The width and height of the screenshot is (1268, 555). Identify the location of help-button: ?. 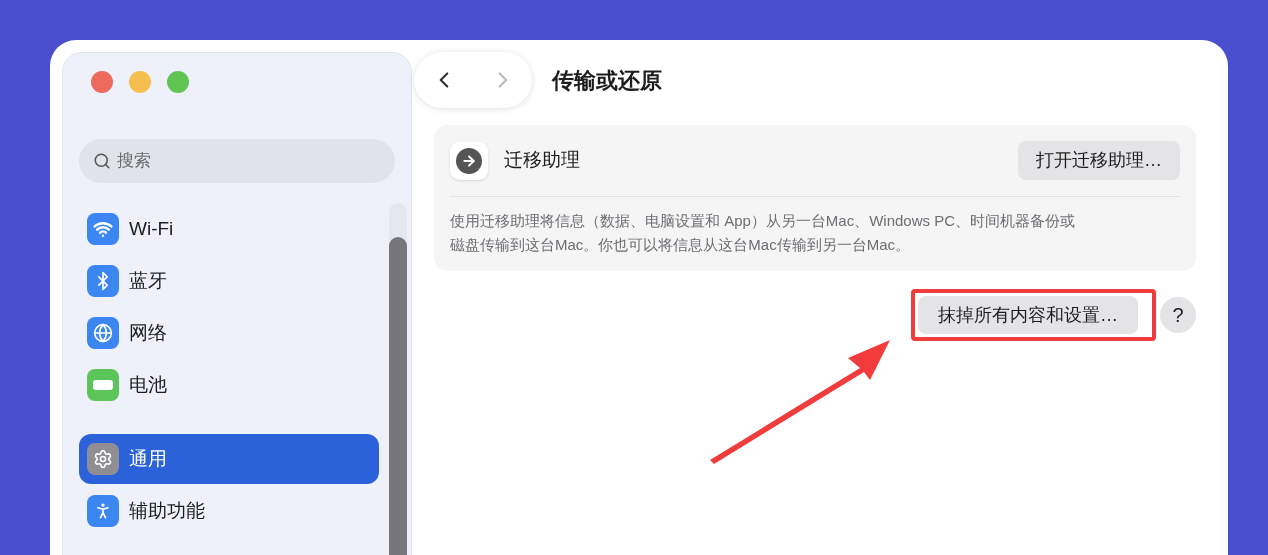
(1178, 315).